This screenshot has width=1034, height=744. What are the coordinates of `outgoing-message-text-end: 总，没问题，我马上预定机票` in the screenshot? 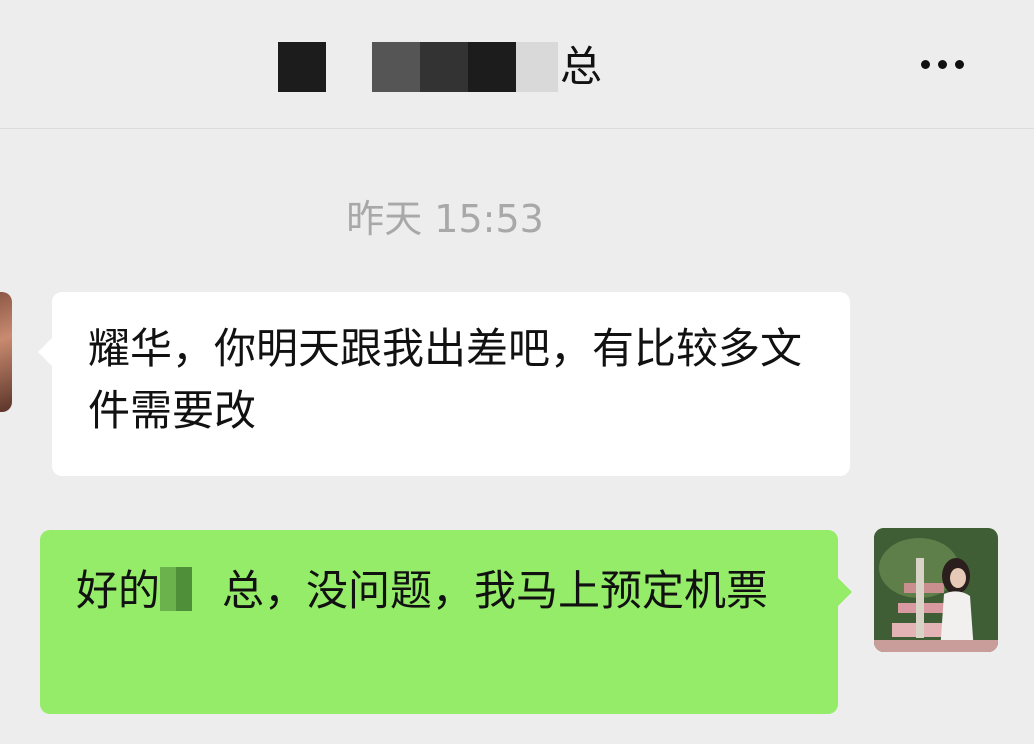 It's located at (495, 590).